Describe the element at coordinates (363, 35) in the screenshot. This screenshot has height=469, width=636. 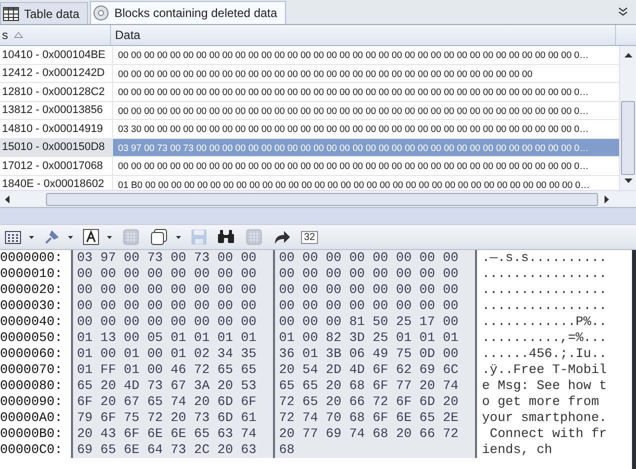
I see `column-header: Data` at that location.